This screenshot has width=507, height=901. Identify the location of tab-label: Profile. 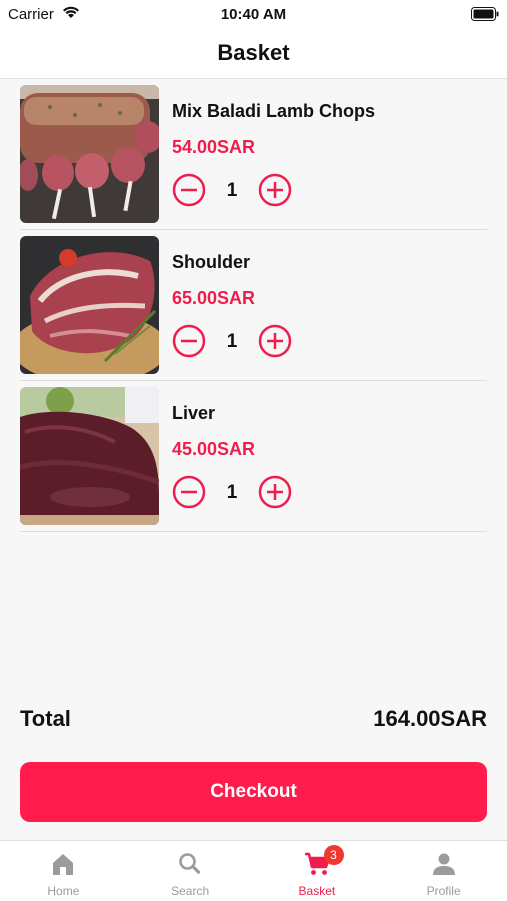
(443, 891).